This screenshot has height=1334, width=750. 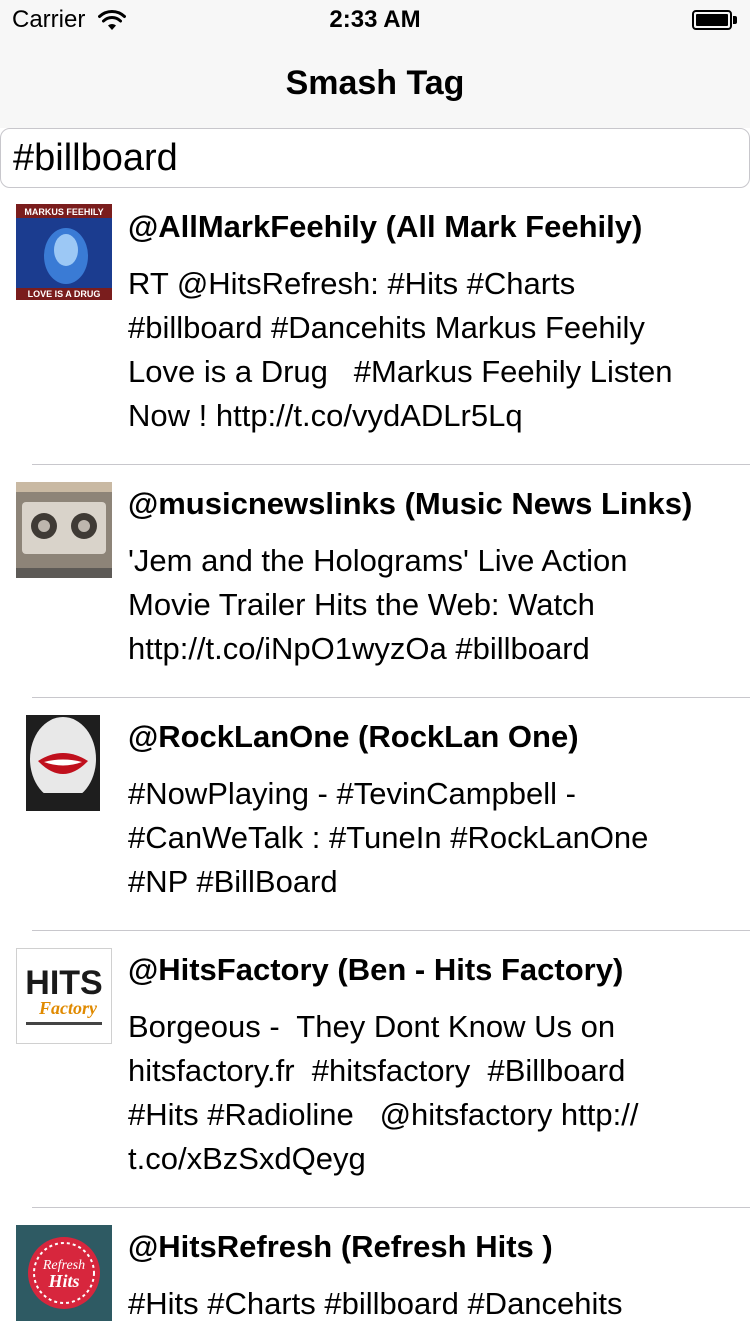 What do you see at coordinates (353, 736) in the screenshot?
I see `tweet-author: @RockLanOne (RockLan One)` at bounding box center [353, 736].